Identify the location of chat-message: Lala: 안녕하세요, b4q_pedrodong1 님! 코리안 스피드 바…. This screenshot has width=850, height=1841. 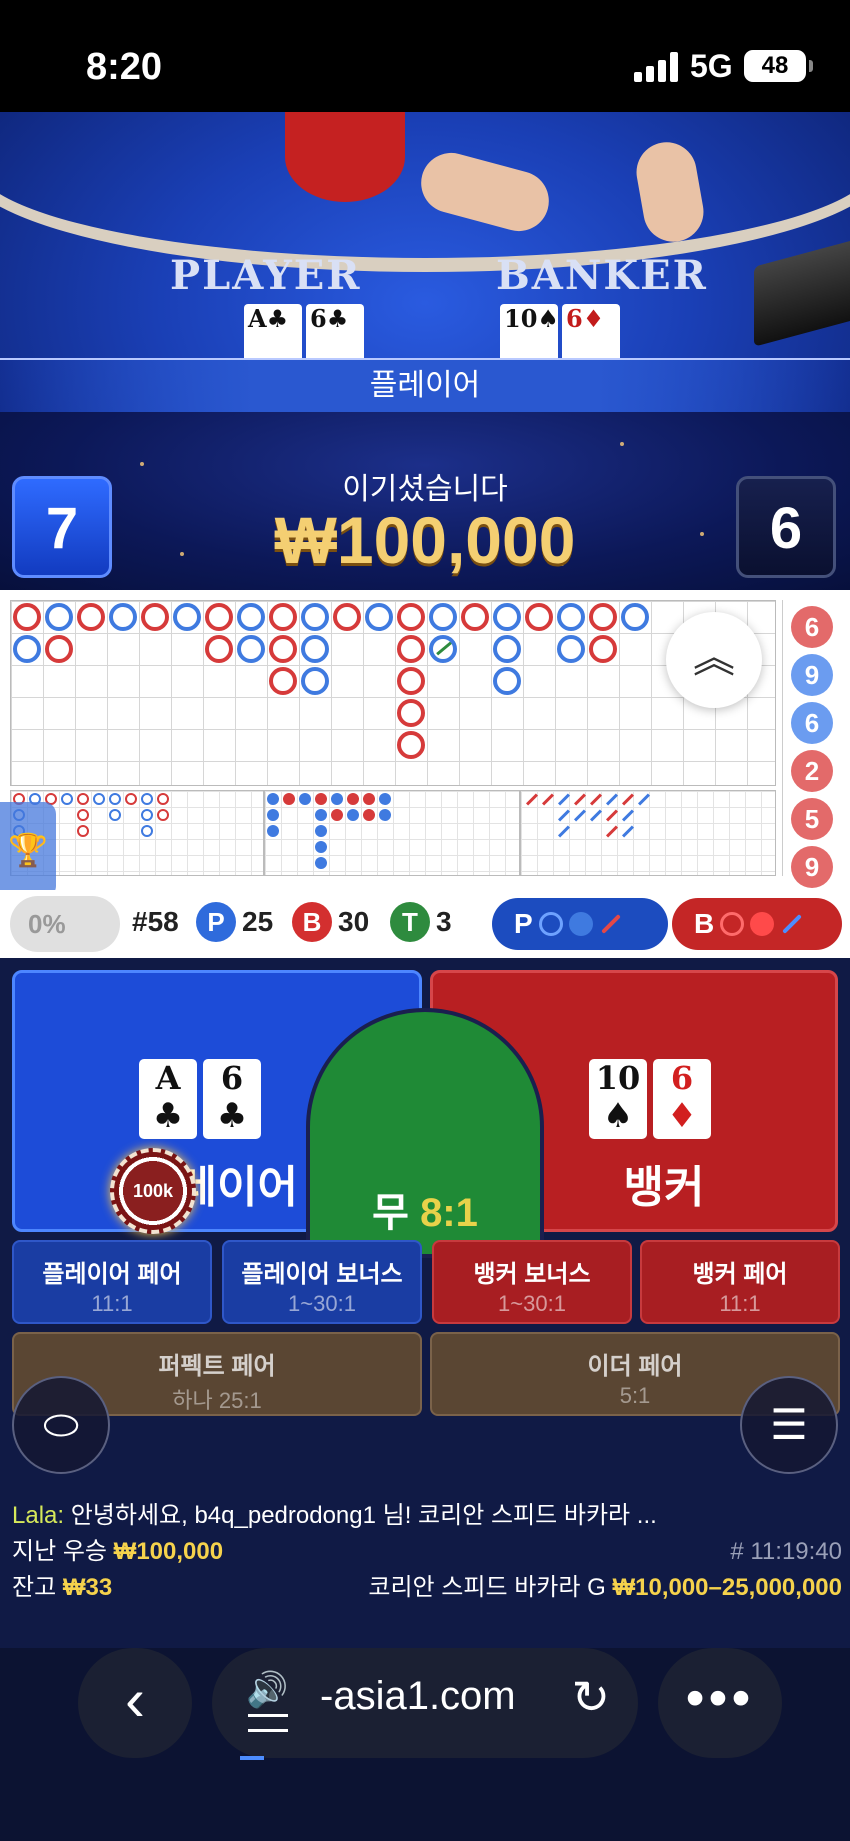
(334, 1515).